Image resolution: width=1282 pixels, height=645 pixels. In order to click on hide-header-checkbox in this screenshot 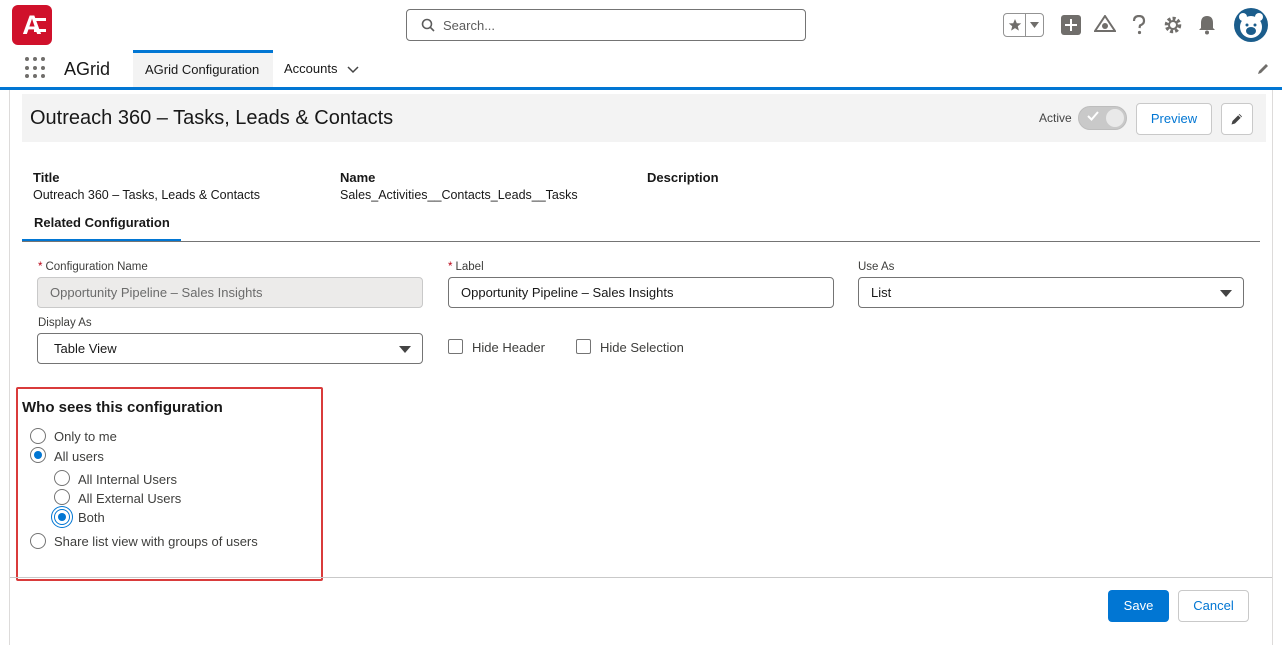, I will do `click(455, 346)`.